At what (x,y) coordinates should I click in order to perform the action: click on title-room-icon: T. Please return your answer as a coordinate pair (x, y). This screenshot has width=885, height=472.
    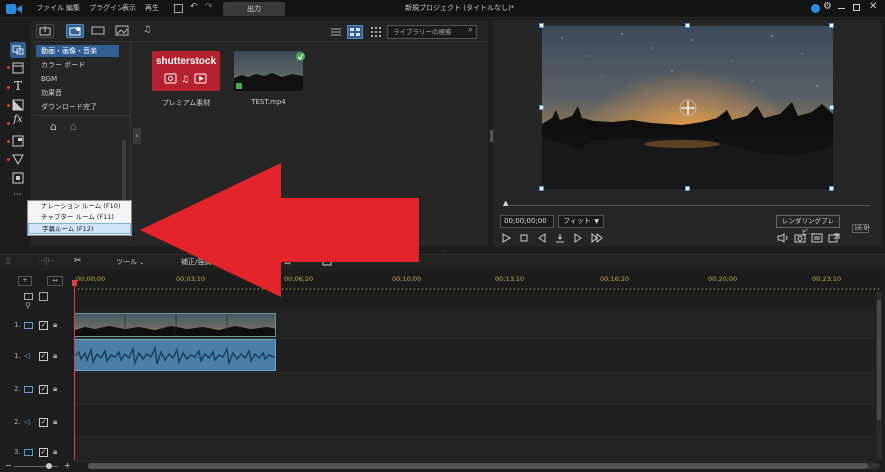
    Looking at the image, I should click on (18, 87).